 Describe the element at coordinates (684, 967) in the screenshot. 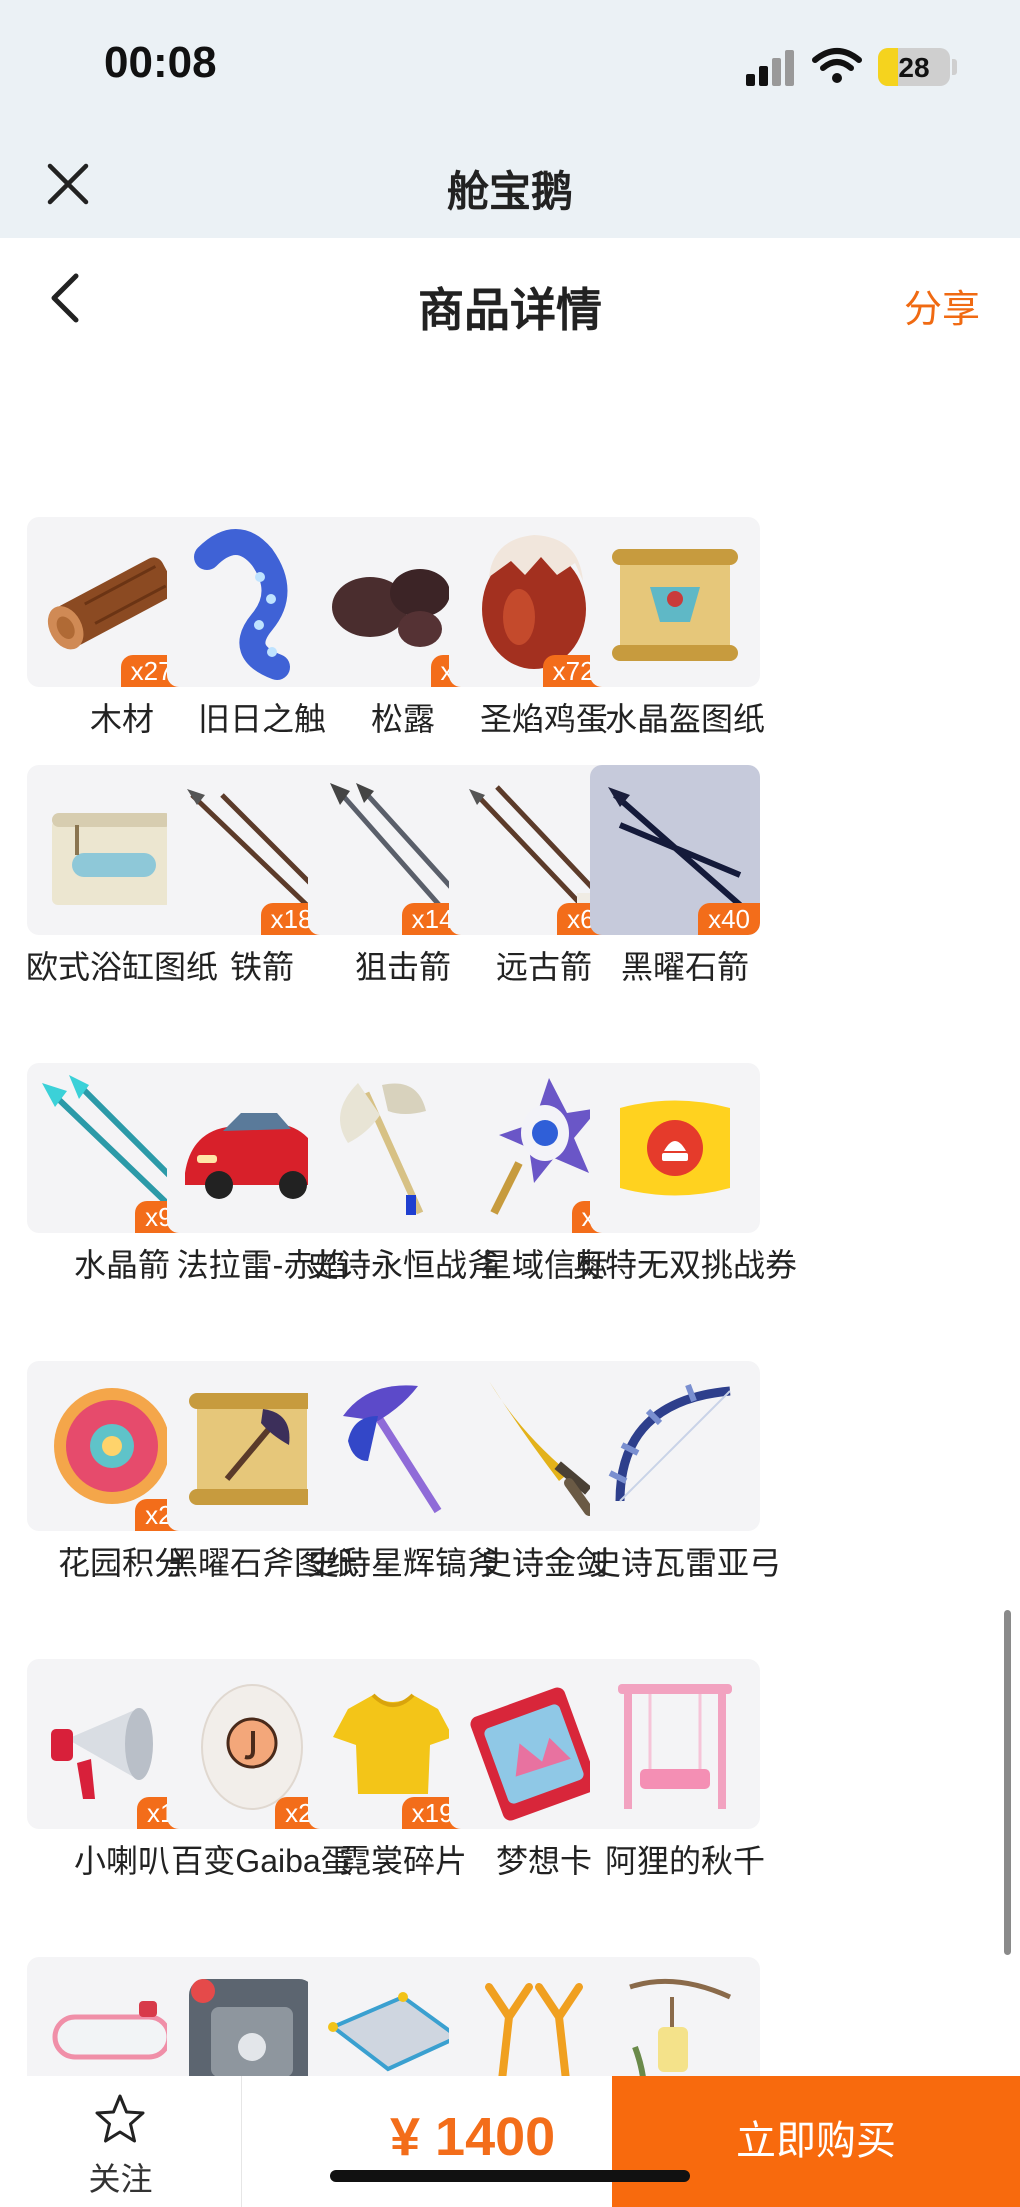

I see `item-name: 黑曜石箭` at that location.